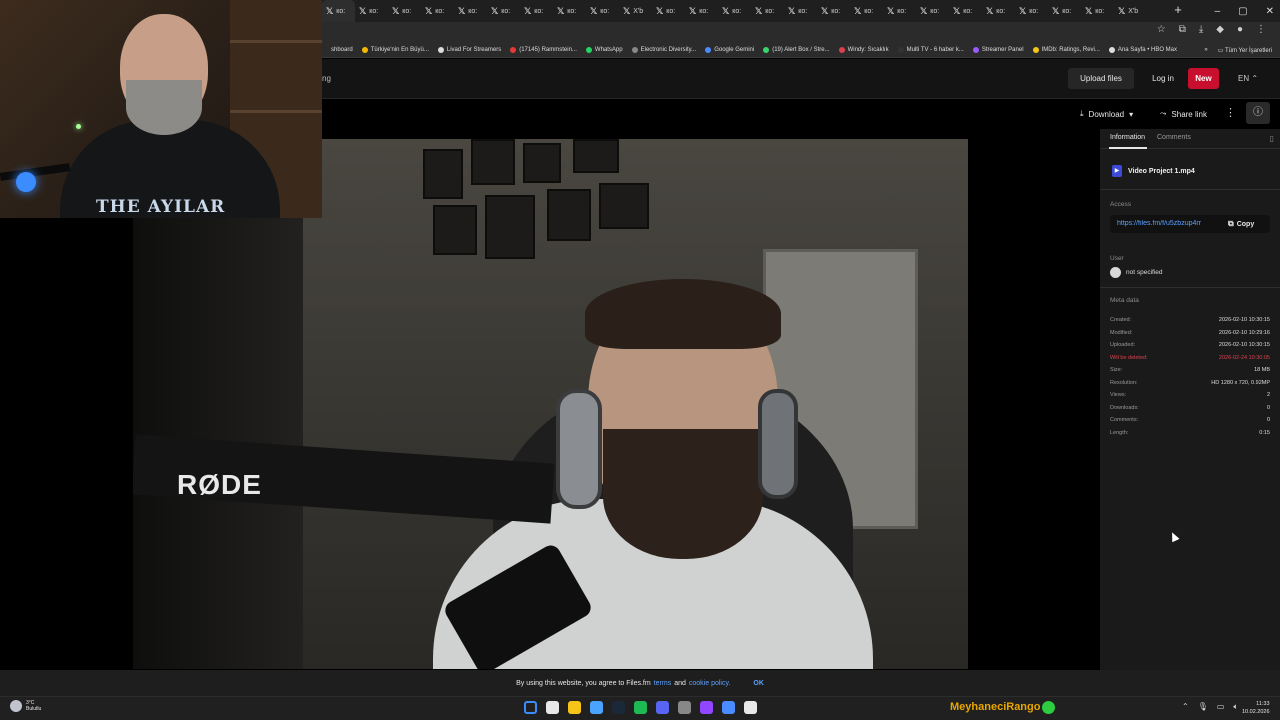  Describe the element at coordinates (1161, 29) in the screenshot. I see `bookmark-star-icon: ☆` at that location.